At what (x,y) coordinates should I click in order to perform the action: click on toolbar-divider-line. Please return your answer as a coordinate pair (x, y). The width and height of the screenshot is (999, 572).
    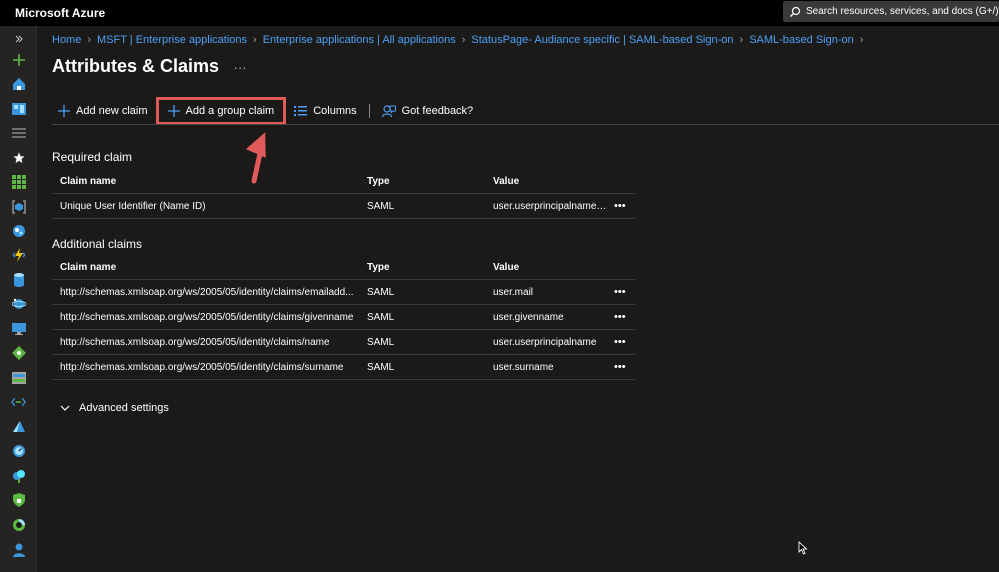
    Looking at the image, I should click on (525, 124).